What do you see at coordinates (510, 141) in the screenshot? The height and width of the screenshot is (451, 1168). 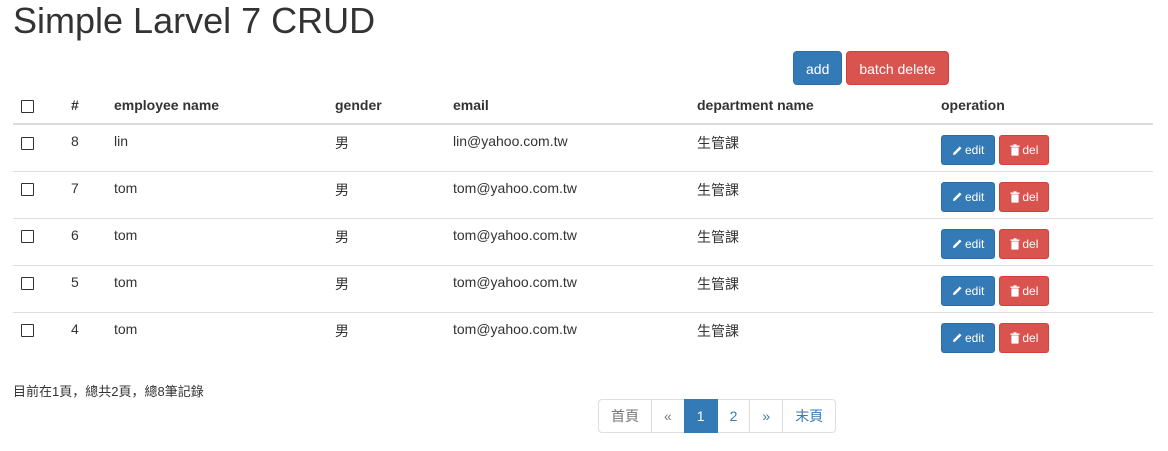 I see `row-email: lin@yahoo.com.tw` at bounding box center [510, 141].